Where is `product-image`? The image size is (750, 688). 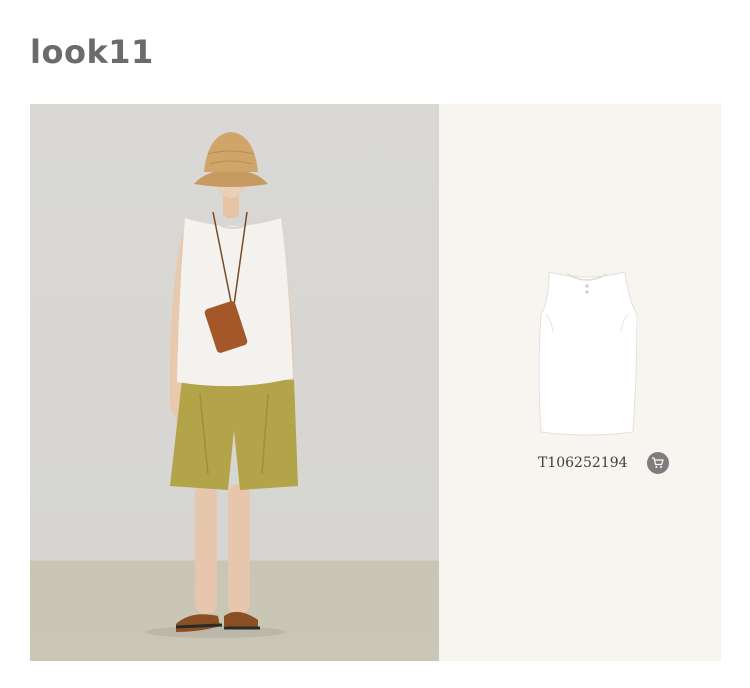
product-image is located at coordinates (587, 352).